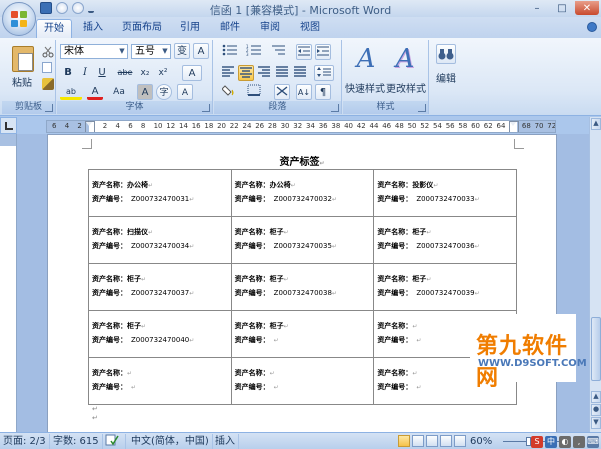 This screenshot has width=601, height=449. What do you see at coordinates (432, 441) in the screenshot?
I see `web-layout-icon` at bounding box center [432, 441].